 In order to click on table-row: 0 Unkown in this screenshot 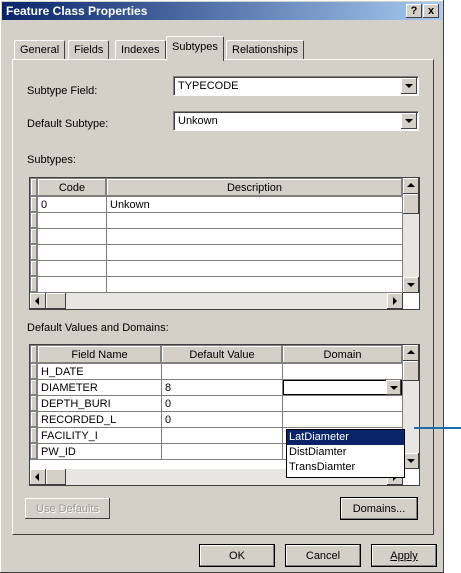, I will do `click(216, 204)`.